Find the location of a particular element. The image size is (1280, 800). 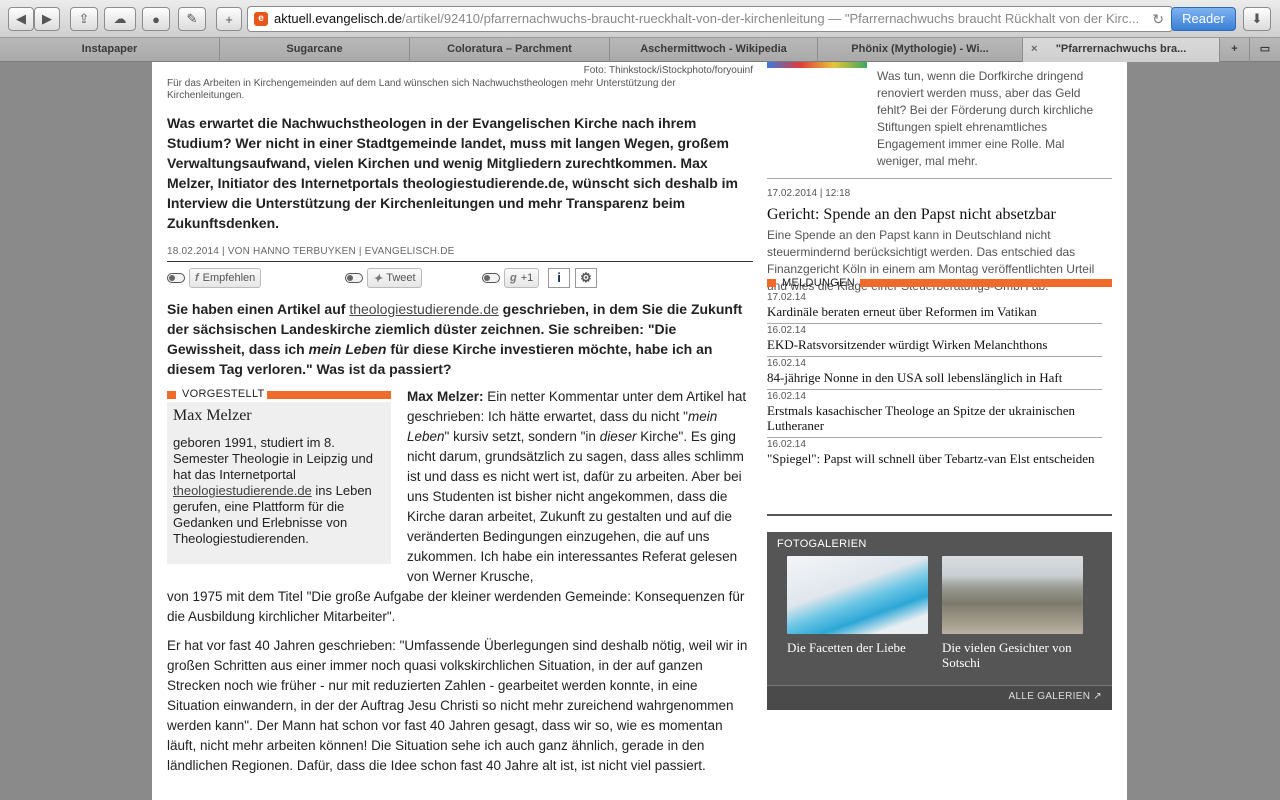

infobox-heading-text: VORGESTELLT is located at coordinates (223, 394).